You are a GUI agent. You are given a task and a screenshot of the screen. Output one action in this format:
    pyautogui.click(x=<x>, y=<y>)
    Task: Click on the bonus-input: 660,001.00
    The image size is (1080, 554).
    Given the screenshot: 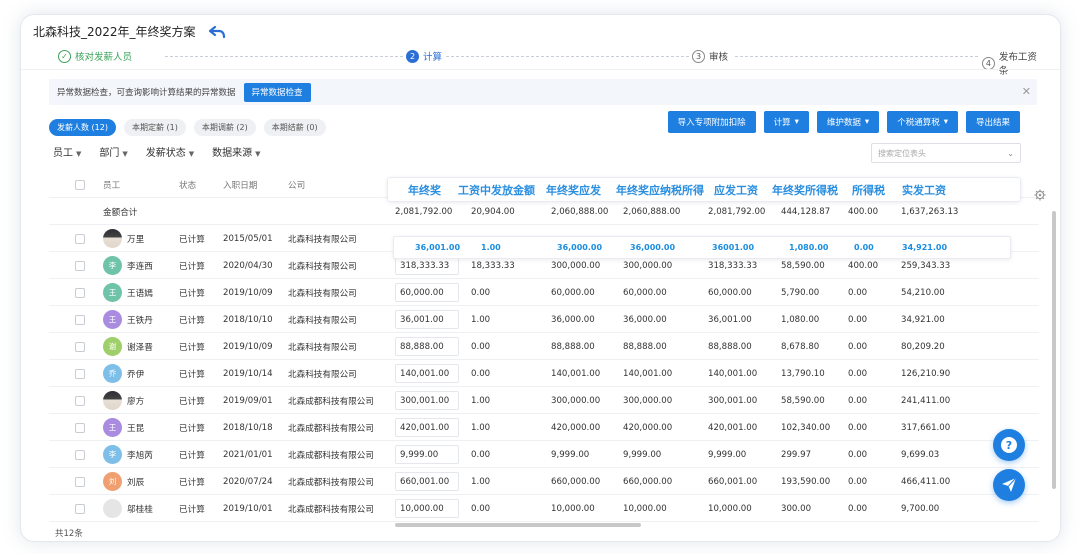 What is the action you would take?
    pyautogui.click(x=427, y=481)
    